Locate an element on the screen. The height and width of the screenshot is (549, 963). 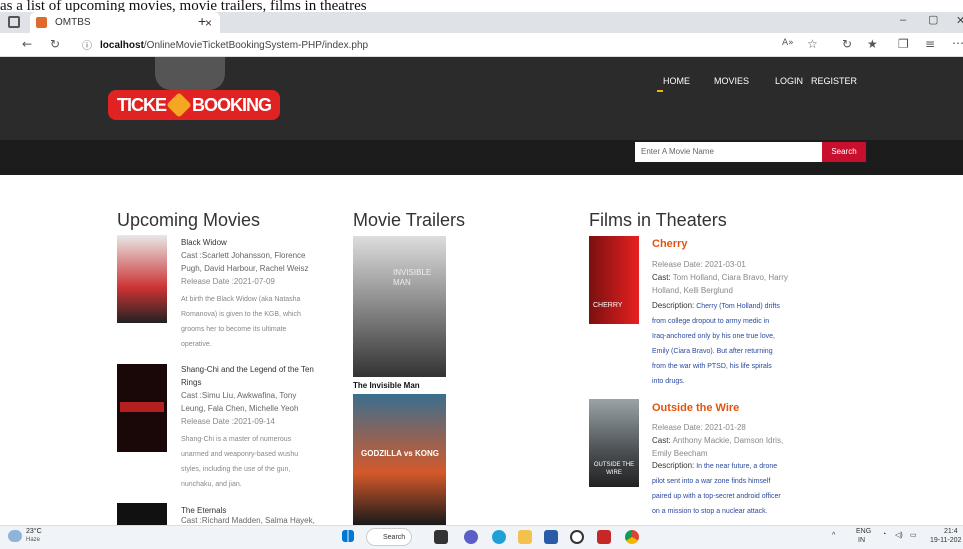
search-button: Search is located at coordinates (844, 152).